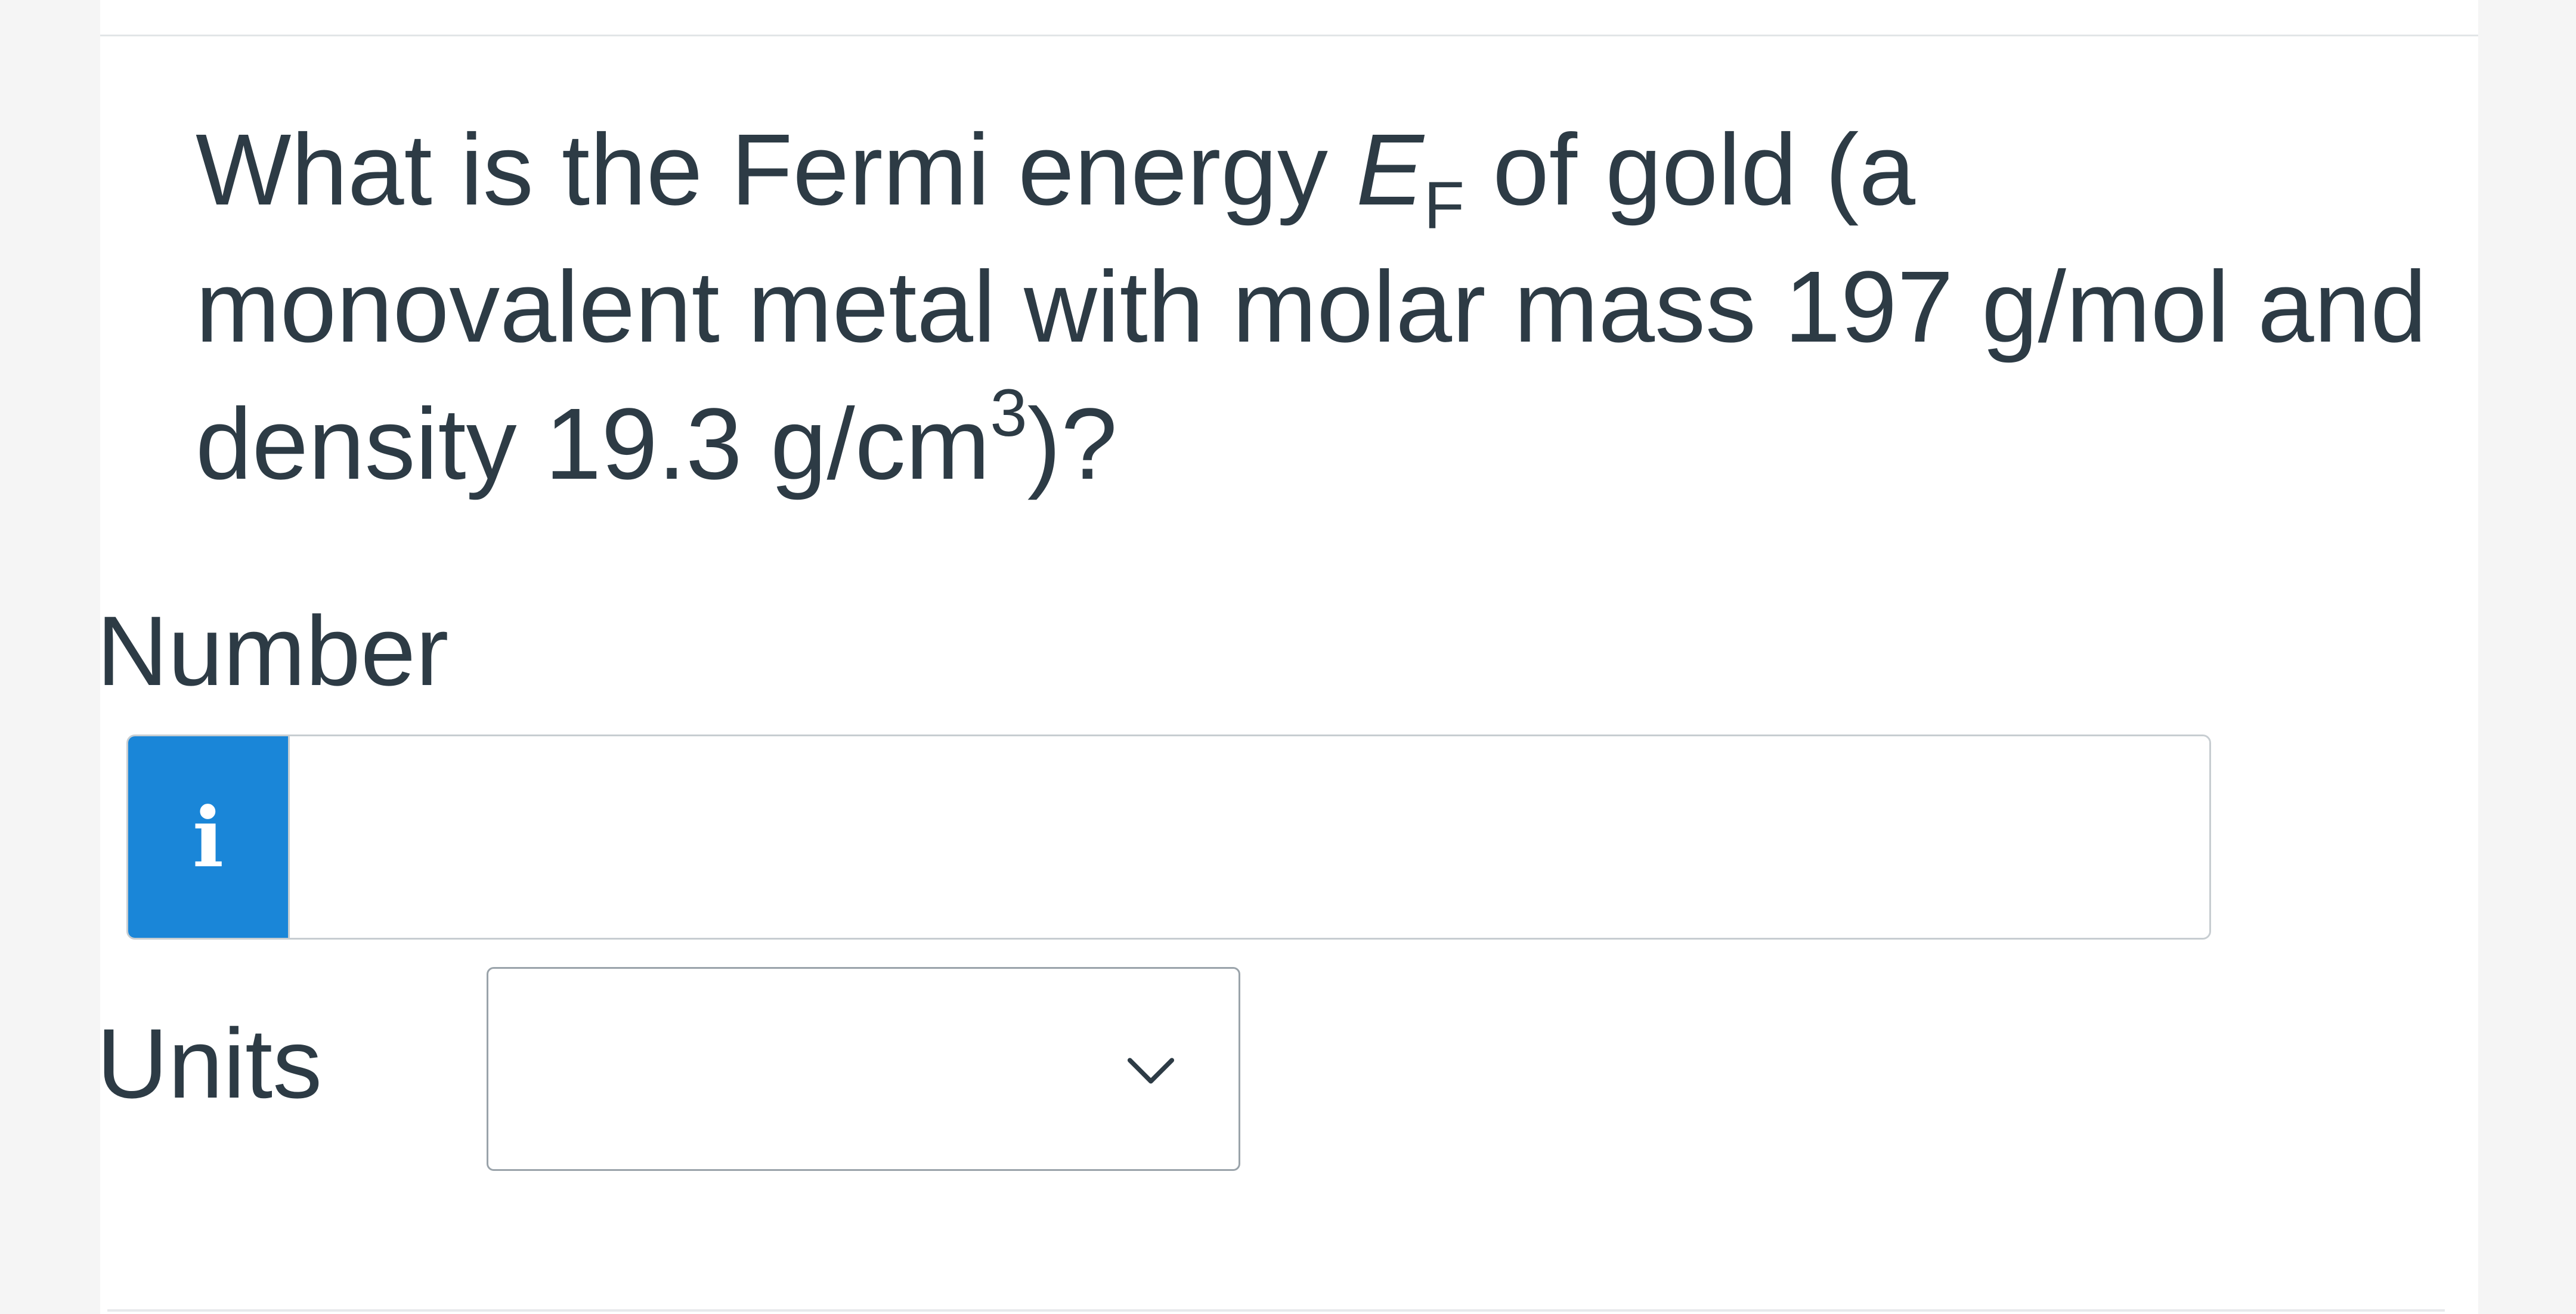  I want to click on fermi-energy-symbol: EF, so click(1410, 176).